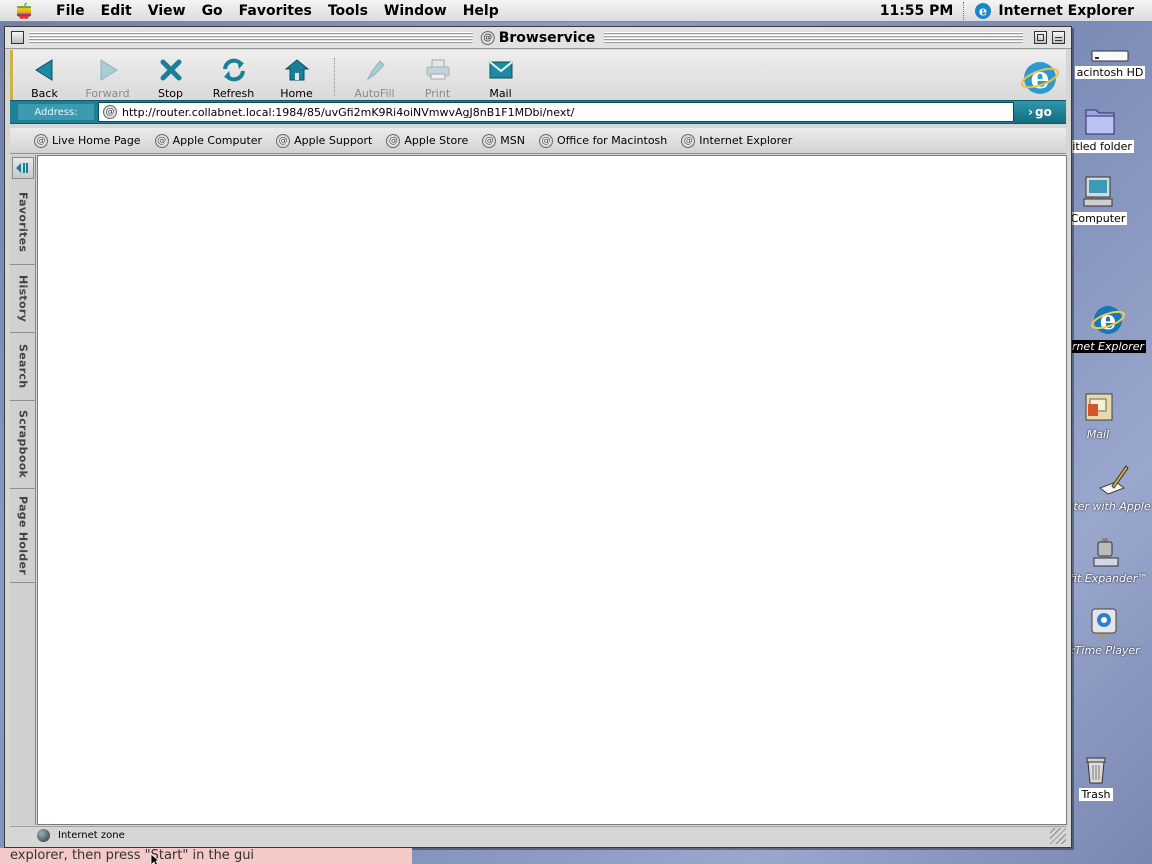 This screenshot has height=864, width=1152. I want to click on go-chevron-icon: ›, so click(1031, 112).